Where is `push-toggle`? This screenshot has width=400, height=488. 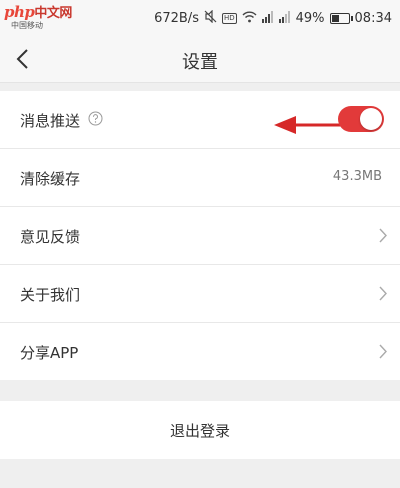
push-toggle is located at coordinates (361, 119).